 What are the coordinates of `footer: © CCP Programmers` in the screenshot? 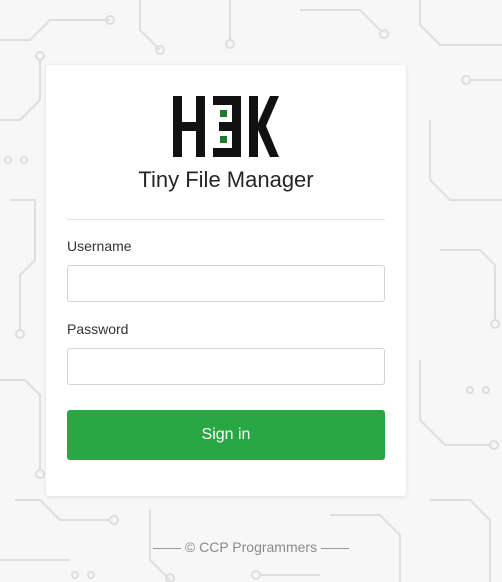 It's located at (251, 547).